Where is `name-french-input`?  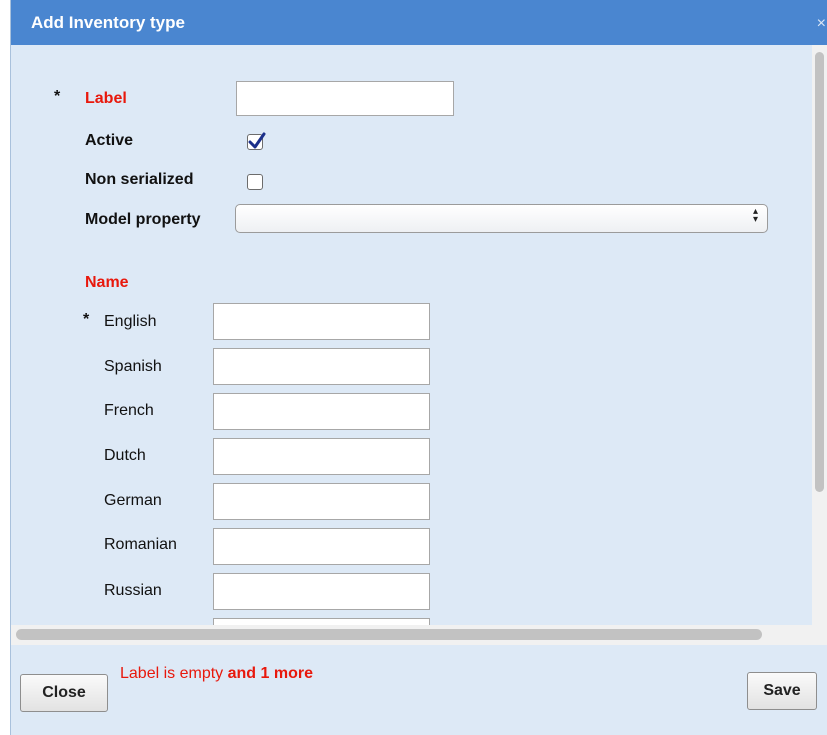 name-french-input is located at coordinates (321, 411).